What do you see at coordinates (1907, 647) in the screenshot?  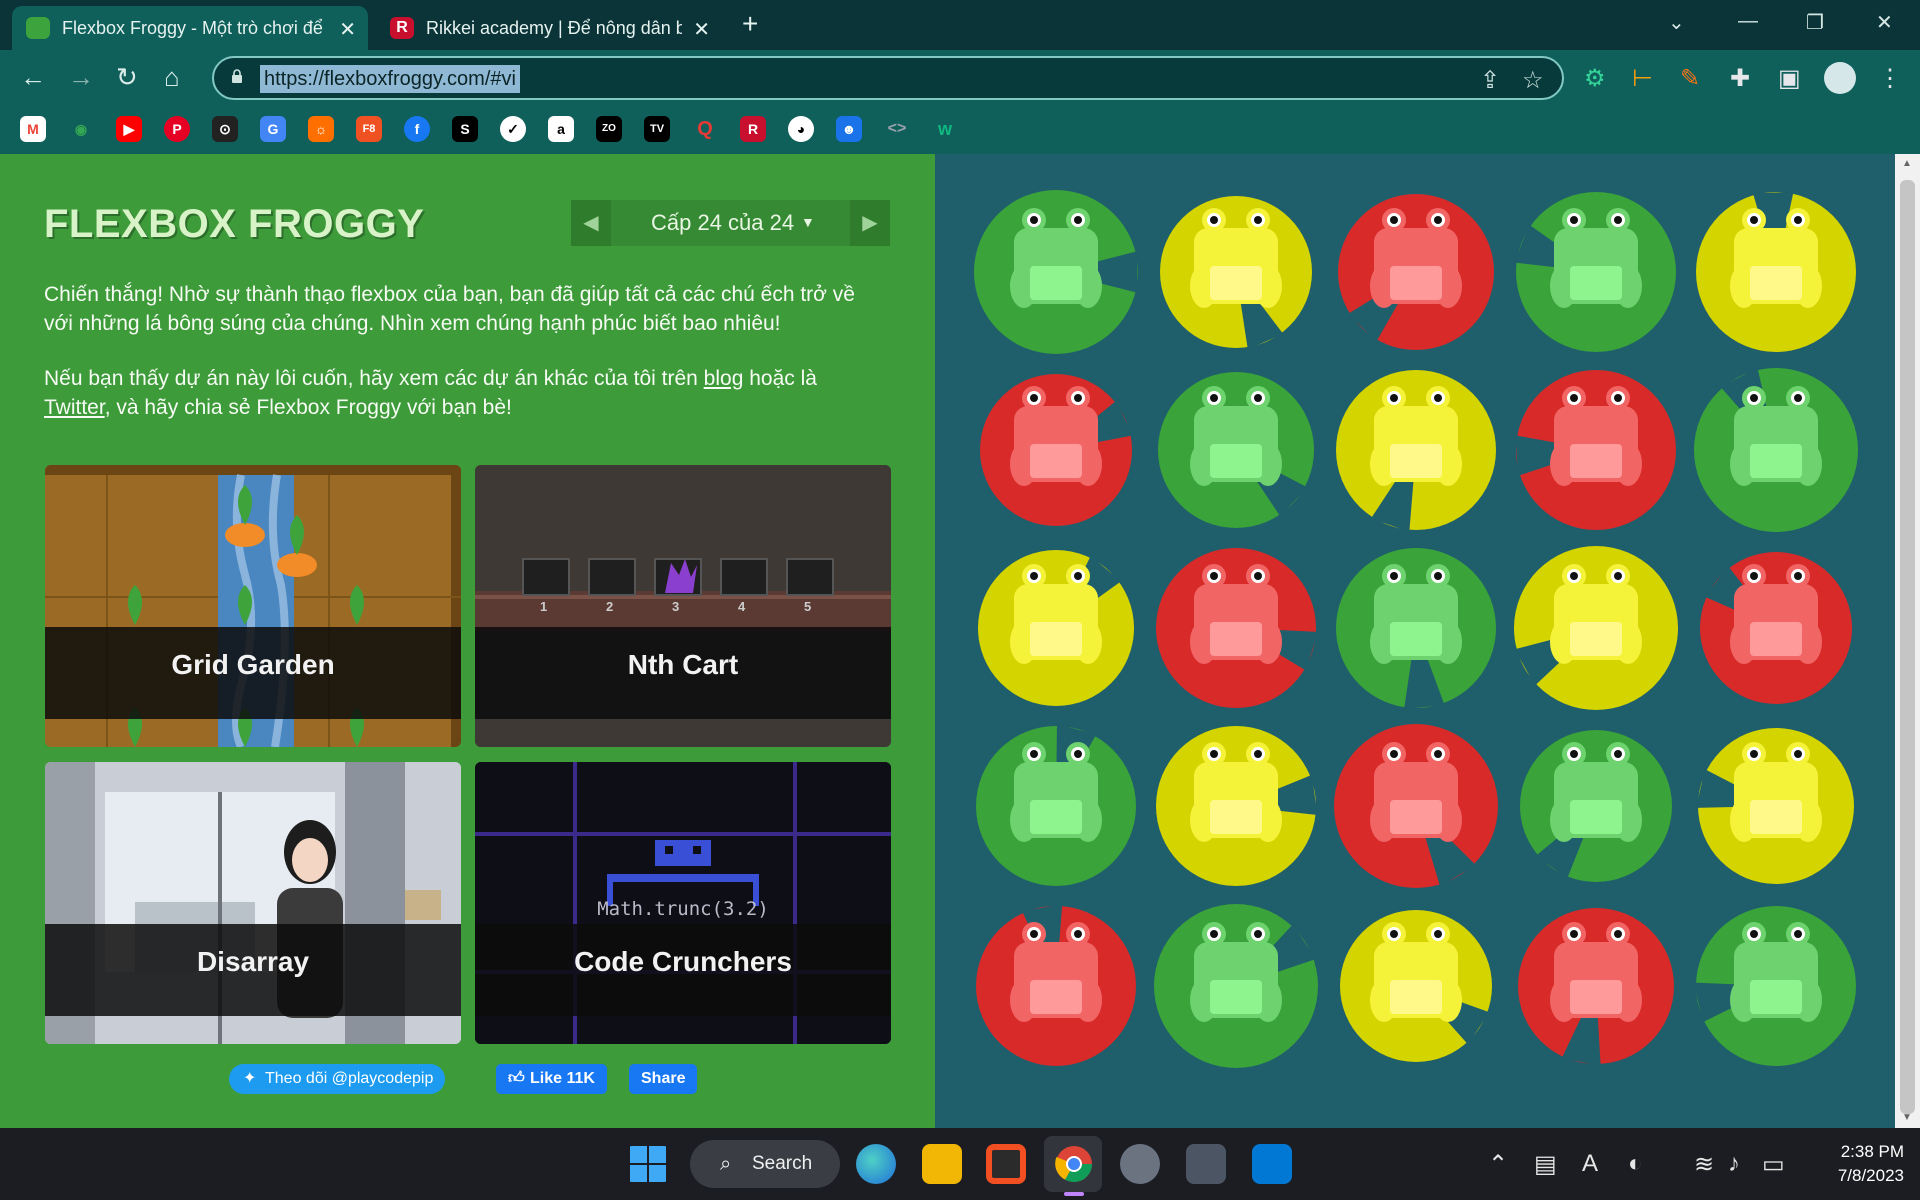 I see `scroll-thumb` at bounding box center [1907, 647].